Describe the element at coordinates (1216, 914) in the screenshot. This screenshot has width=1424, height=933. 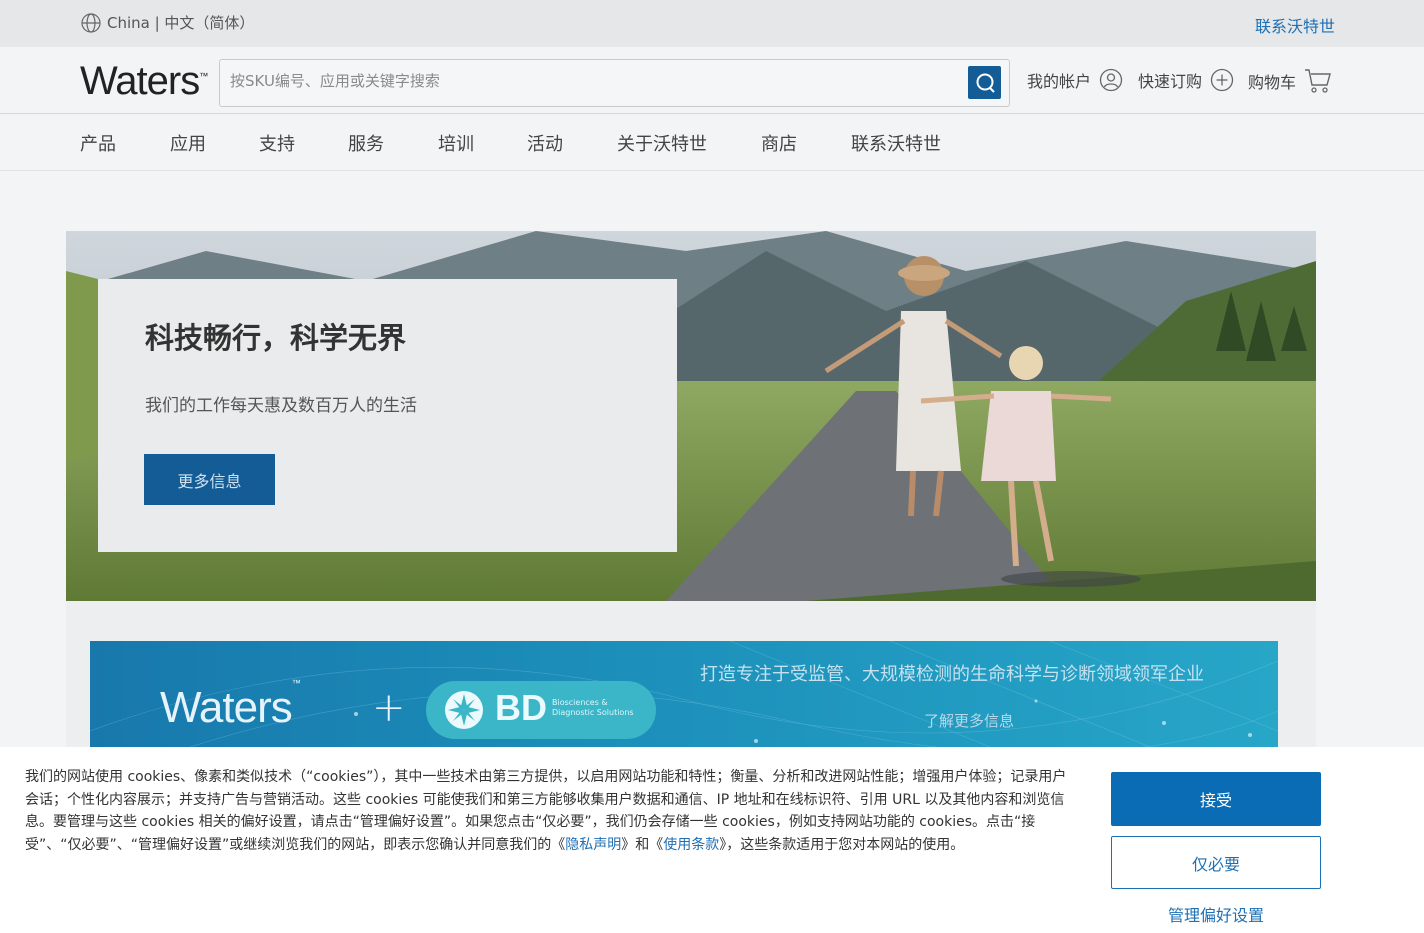
I see `manage-preferences-link: 管理偏好设置` at that location.